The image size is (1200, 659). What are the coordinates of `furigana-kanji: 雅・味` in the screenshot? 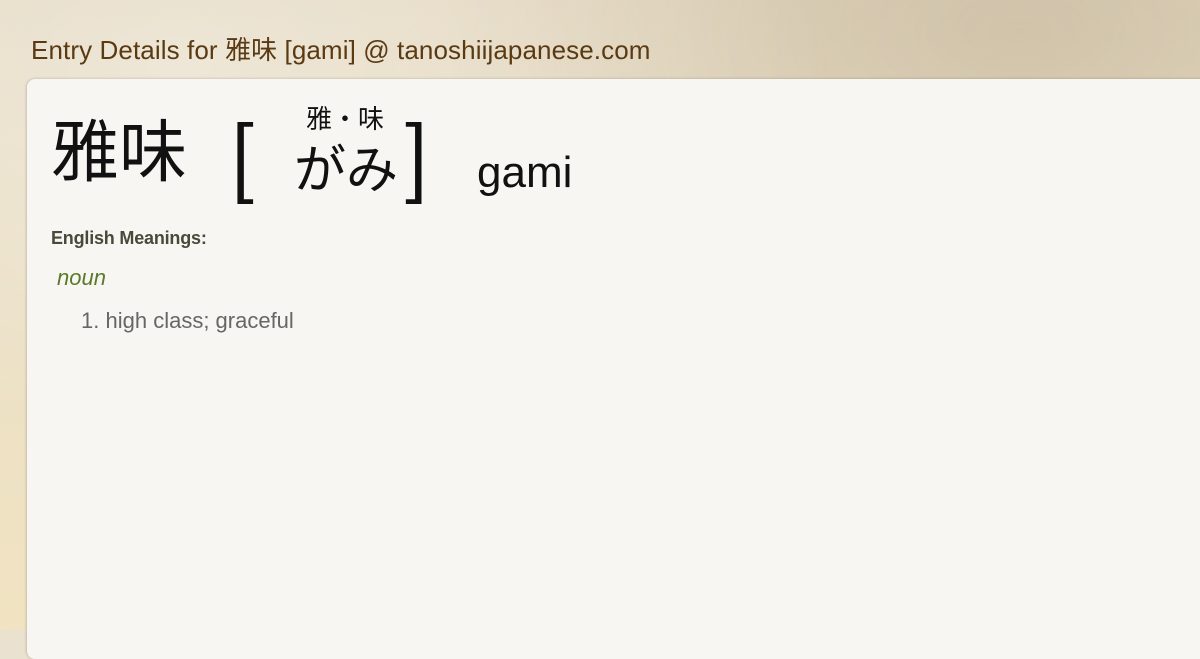 It's located at (345, 120).